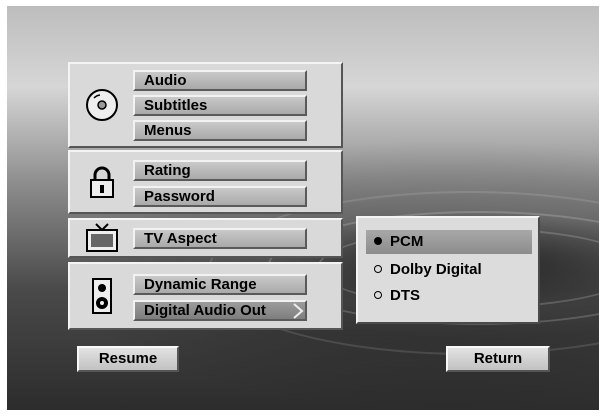  Describe the element at coordinates (220, 130) in the screenshot. I see `menu-item-menus: Menus` at that location.